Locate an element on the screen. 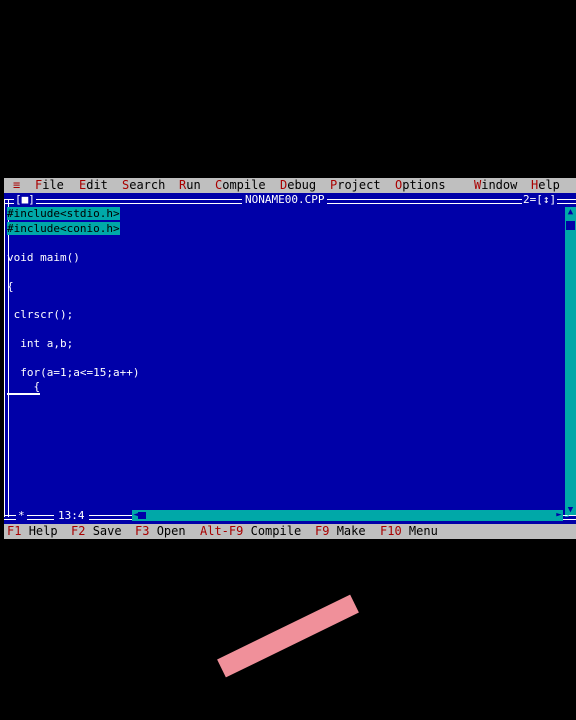 The height and width of the screenshot is (720, 576). menu-debug: Debug is located at coordinates (298, 185).